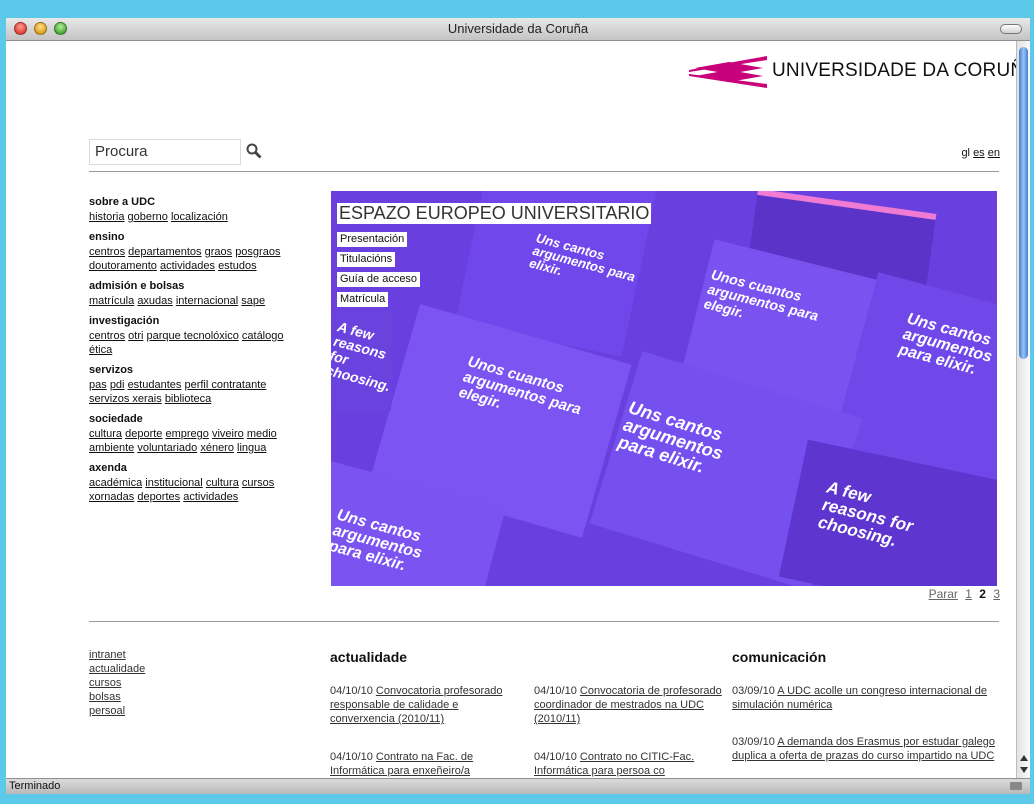 The width and height of the screenshot is (1034, 804). I want to click on menu-link: académica, so click(115, 483).